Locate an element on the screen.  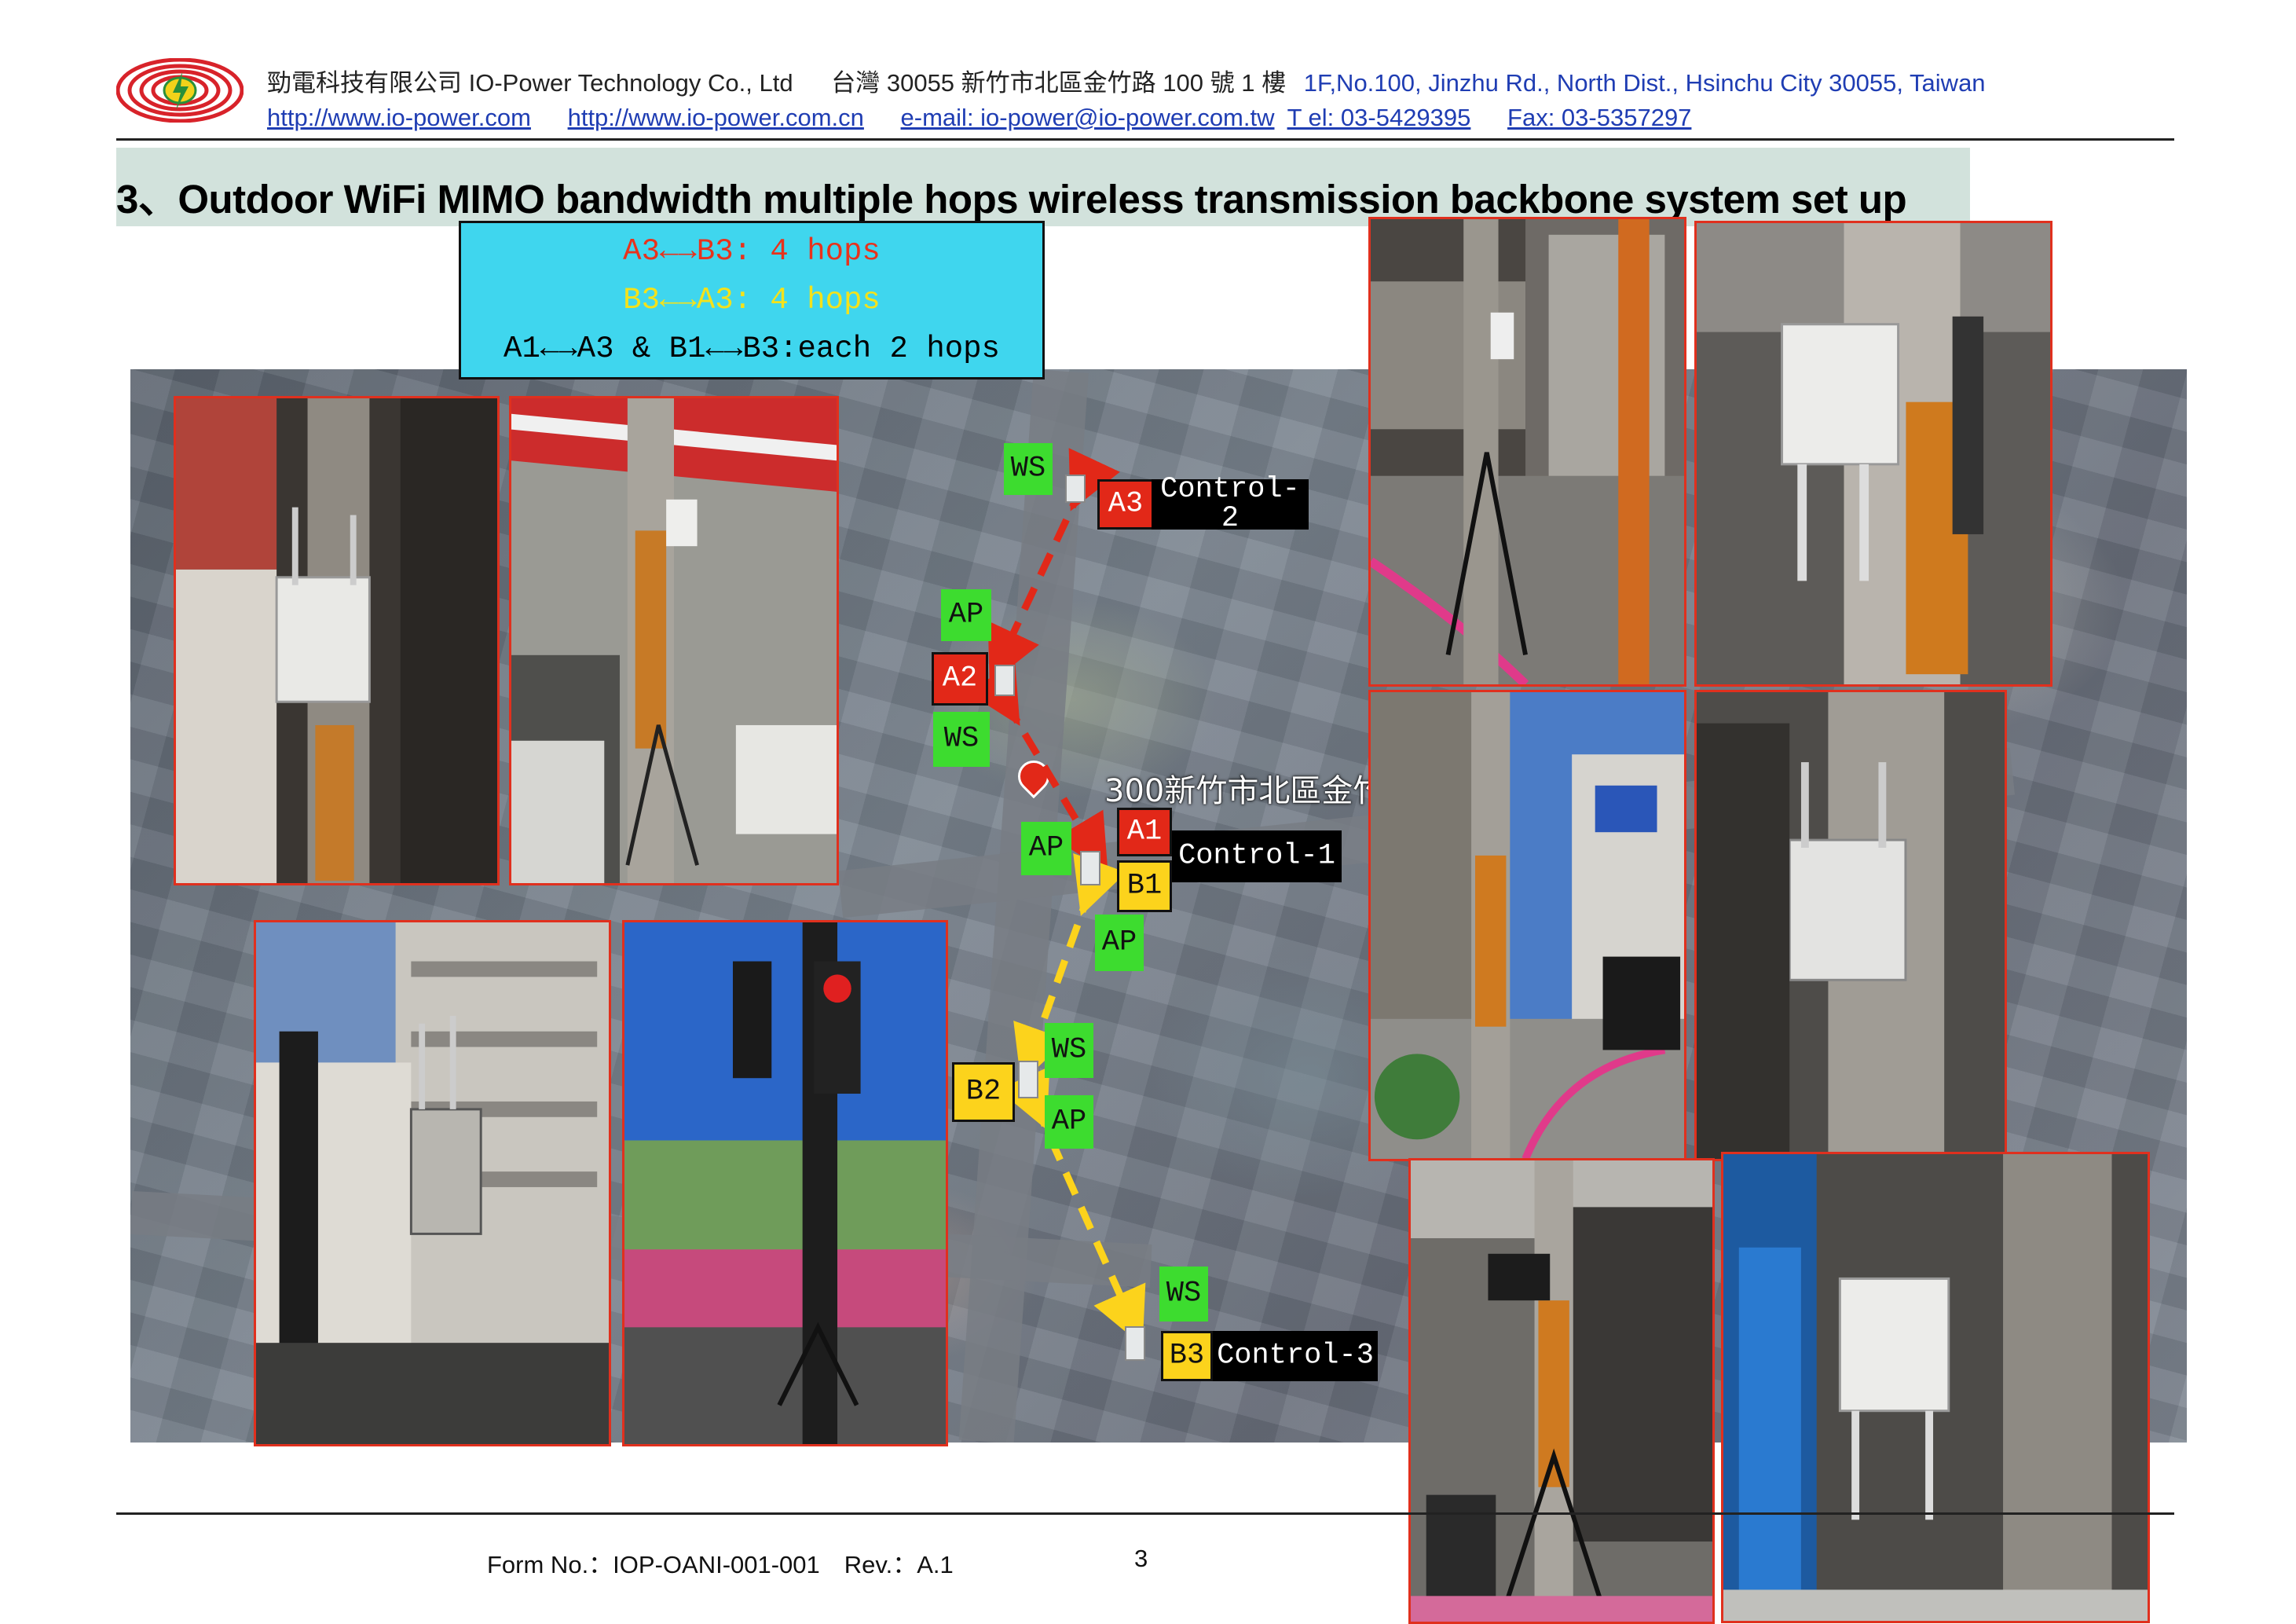
site-photo-traffic-light-pole is located at coordinates (785, 1183).